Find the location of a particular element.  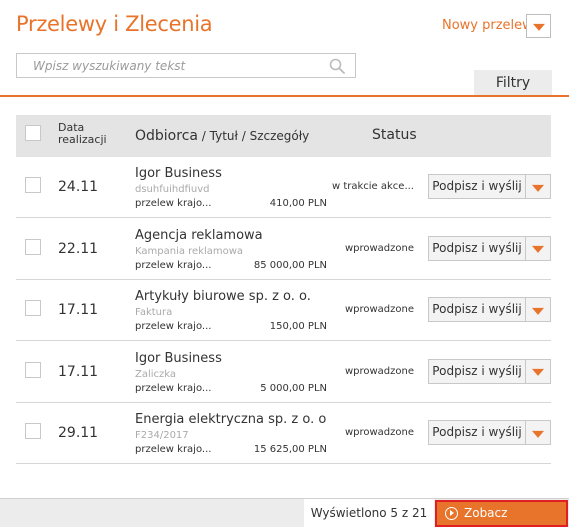

row-recipient: Agencja reklamowa is located at coordinates (199, 235).